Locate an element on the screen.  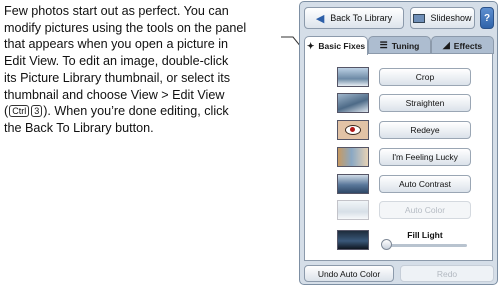
feeling-lucky-button: I'm Feeling Lucky is located at coordinates (425, 157).